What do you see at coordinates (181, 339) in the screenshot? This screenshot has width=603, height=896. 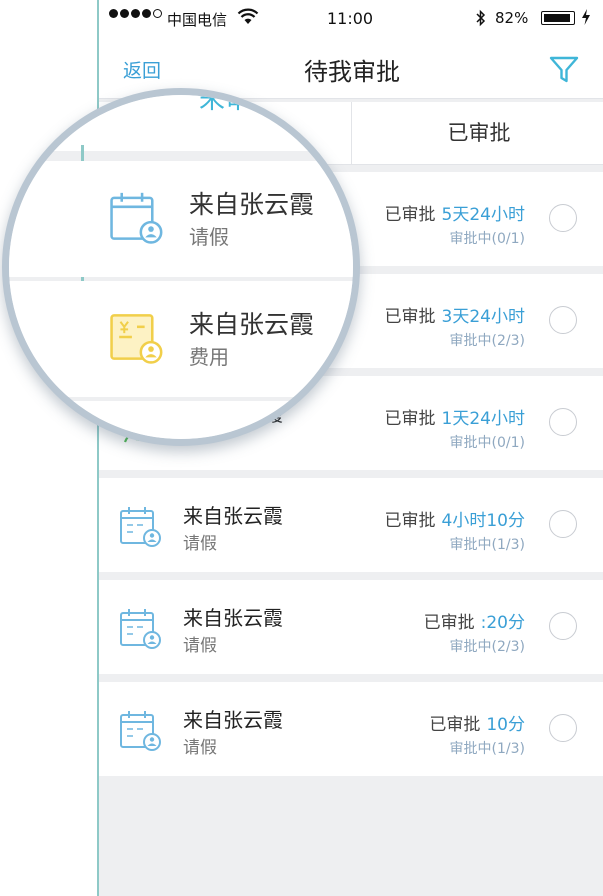 I see `magnified-list-item: 来自张云霞 费用` at bounding box center [181, 339].